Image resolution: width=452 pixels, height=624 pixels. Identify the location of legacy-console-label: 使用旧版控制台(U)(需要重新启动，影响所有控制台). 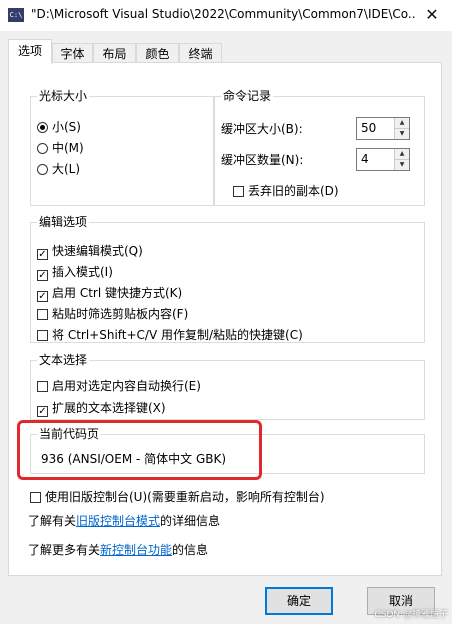
(185, 497).